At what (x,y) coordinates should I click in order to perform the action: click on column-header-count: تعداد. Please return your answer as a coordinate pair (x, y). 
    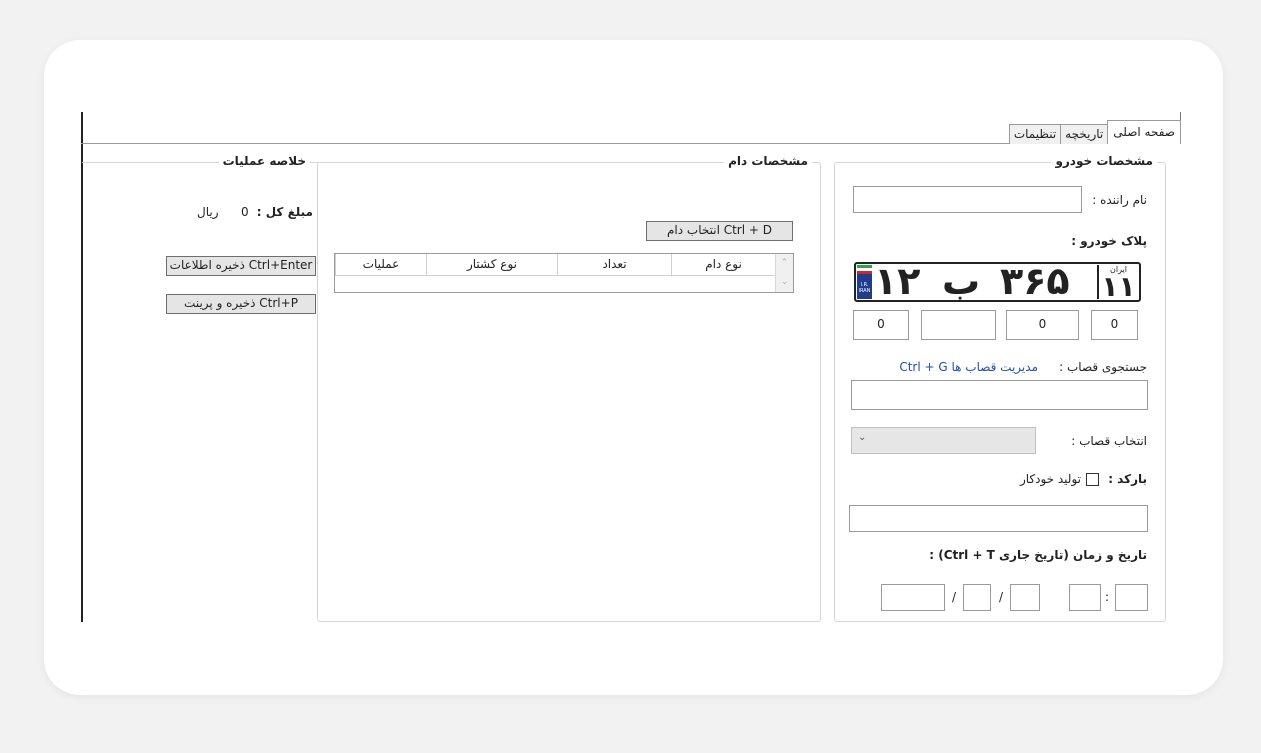
    Looking at the image, I should click on (614, 264).